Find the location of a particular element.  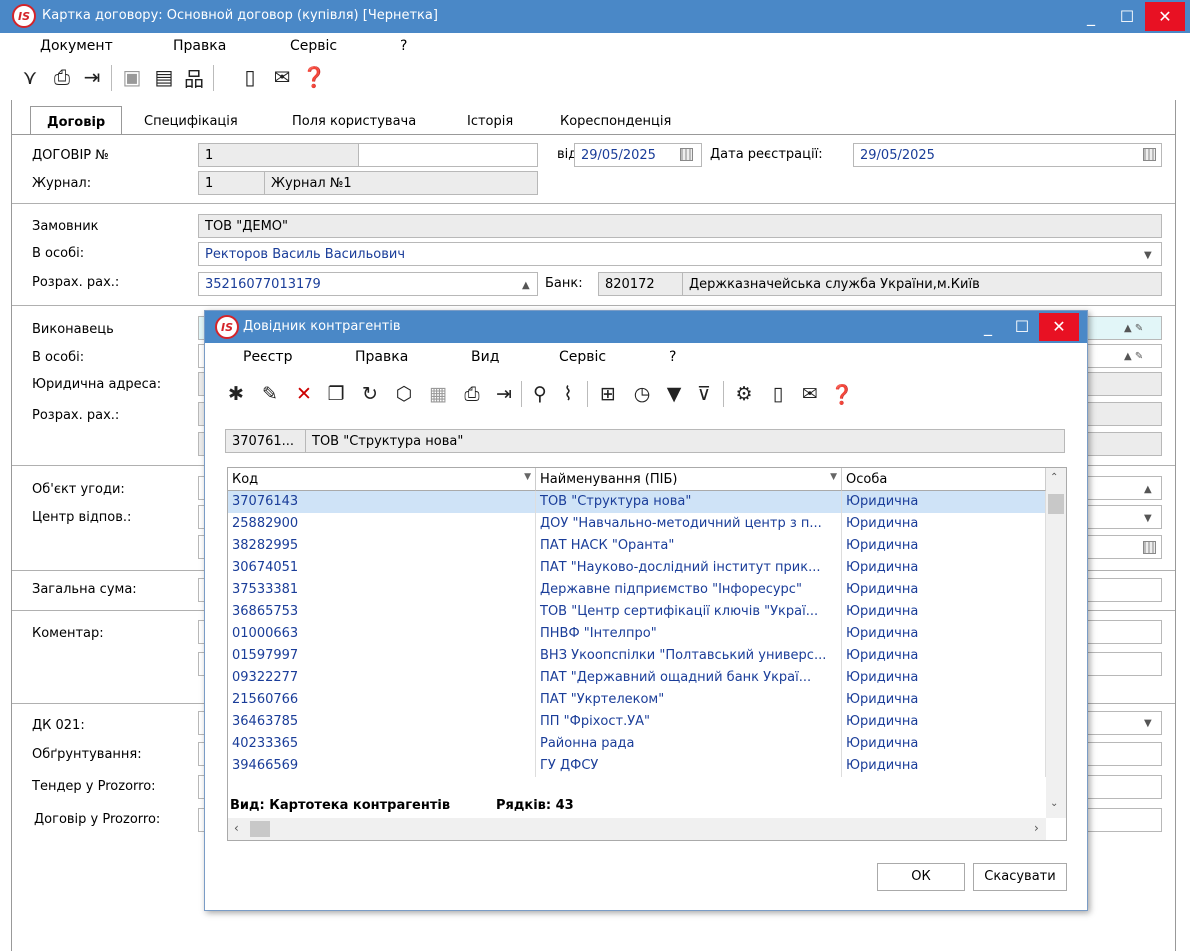

journal-number-field: 1 is located at coordinates (232, 183).